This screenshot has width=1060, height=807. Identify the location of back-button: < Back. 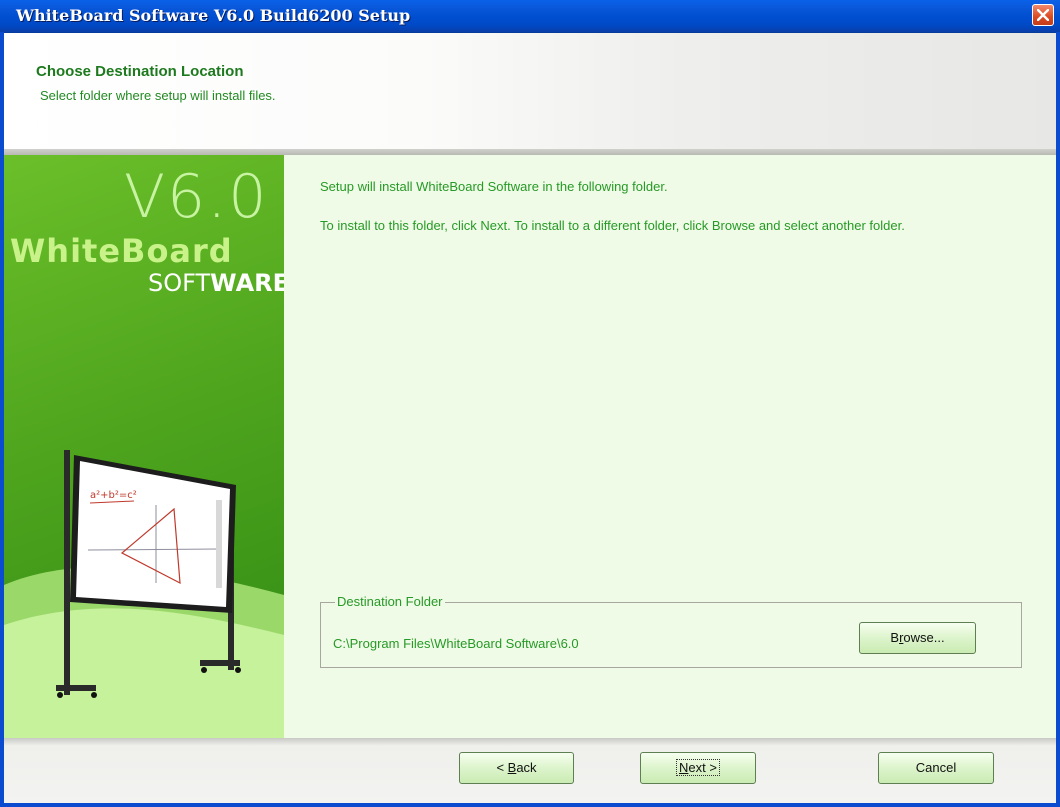
(516, 768).